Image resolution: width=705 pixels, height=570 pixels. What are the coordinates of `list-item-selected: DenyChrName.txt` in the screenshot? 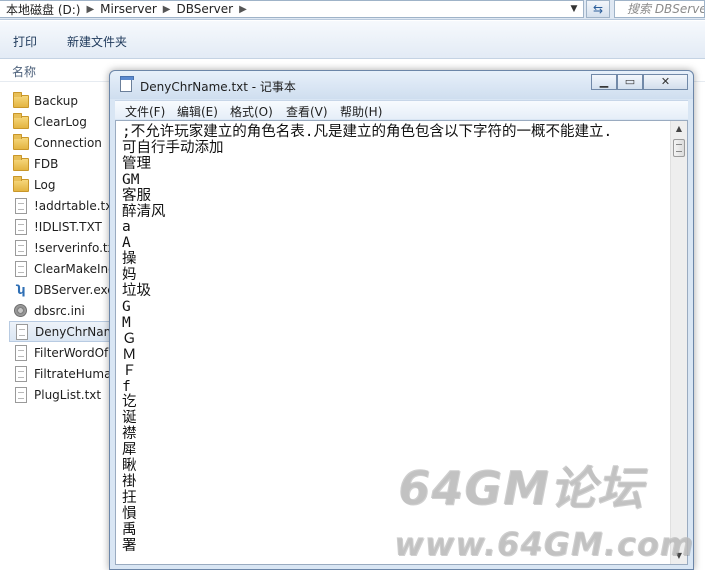 It's located at (66, 331).